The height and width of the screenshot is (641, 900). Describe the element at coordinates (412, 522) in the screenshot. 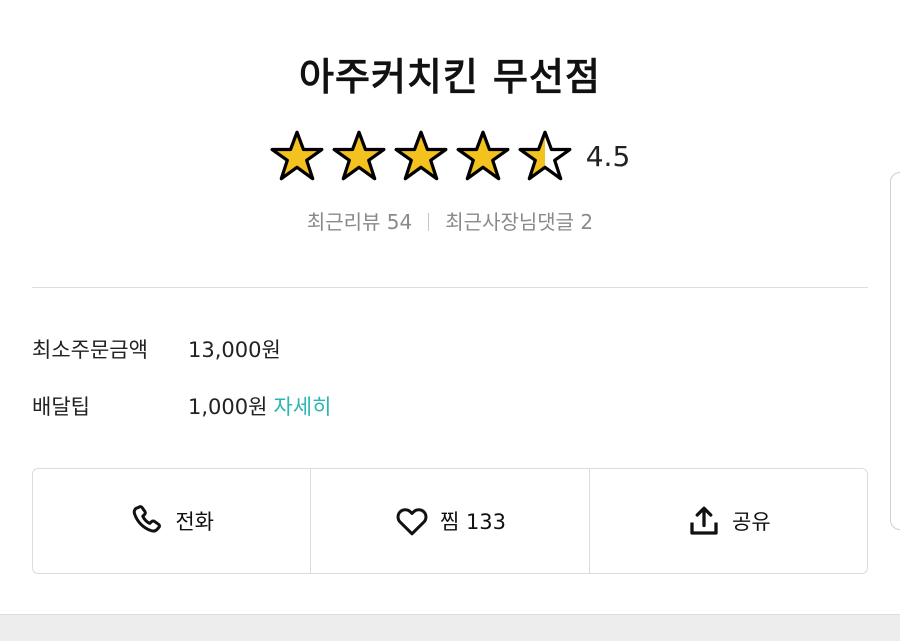

I see `heart-icon` at that location.